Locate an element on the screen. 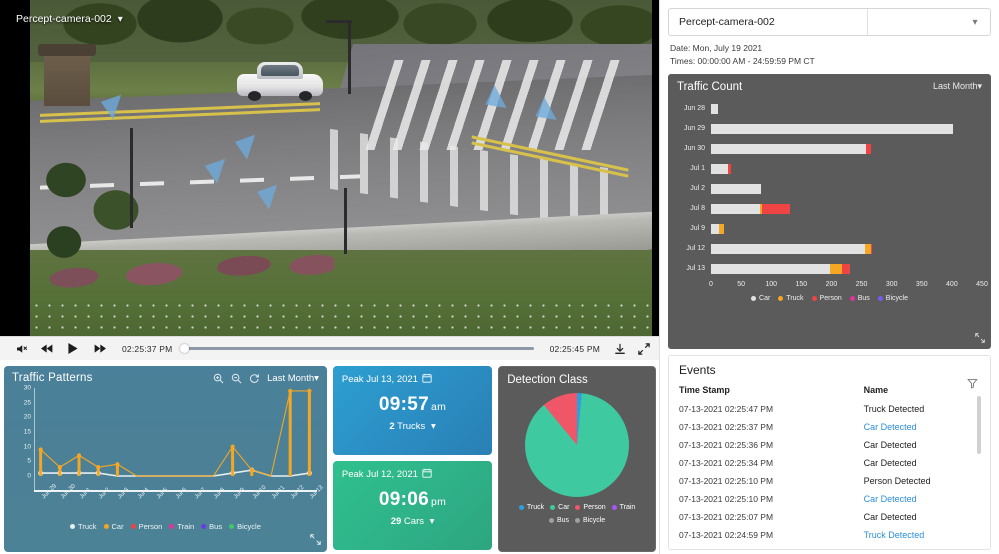 This screenshot has height=554, width=999. traffic-count-row: Jun 28 is located at coordinates (829, 109).